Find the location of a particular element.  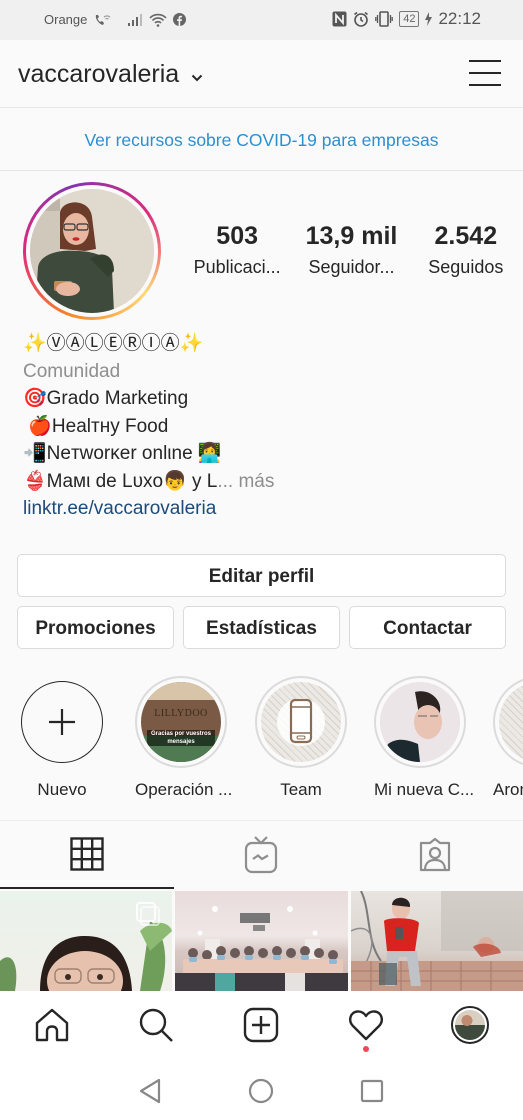

system-home-button is located at coordinates (261, 1091).